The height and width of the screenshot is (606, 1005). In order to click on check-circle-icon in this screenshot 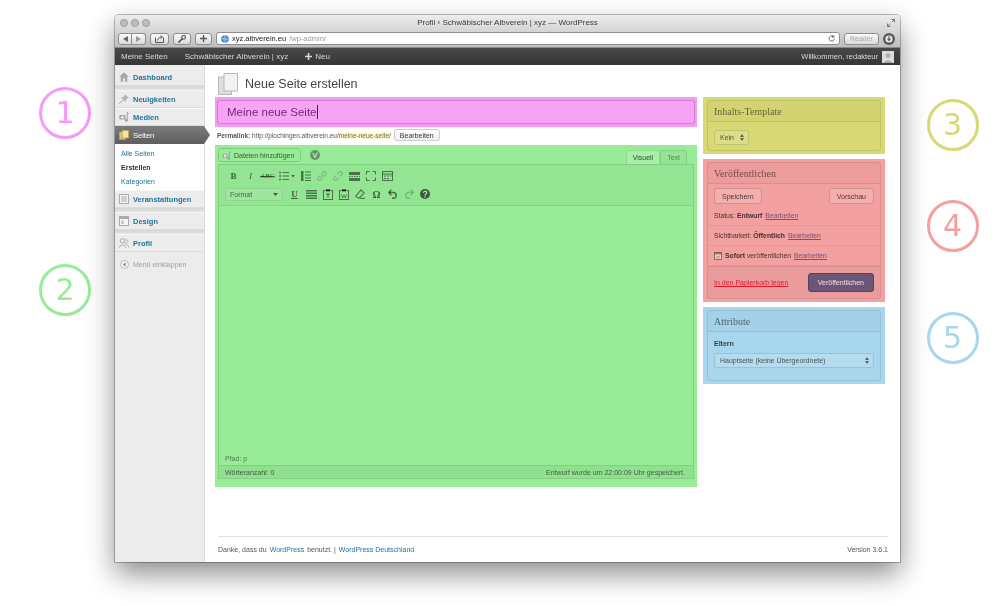, I will do `click(315, 155)`.